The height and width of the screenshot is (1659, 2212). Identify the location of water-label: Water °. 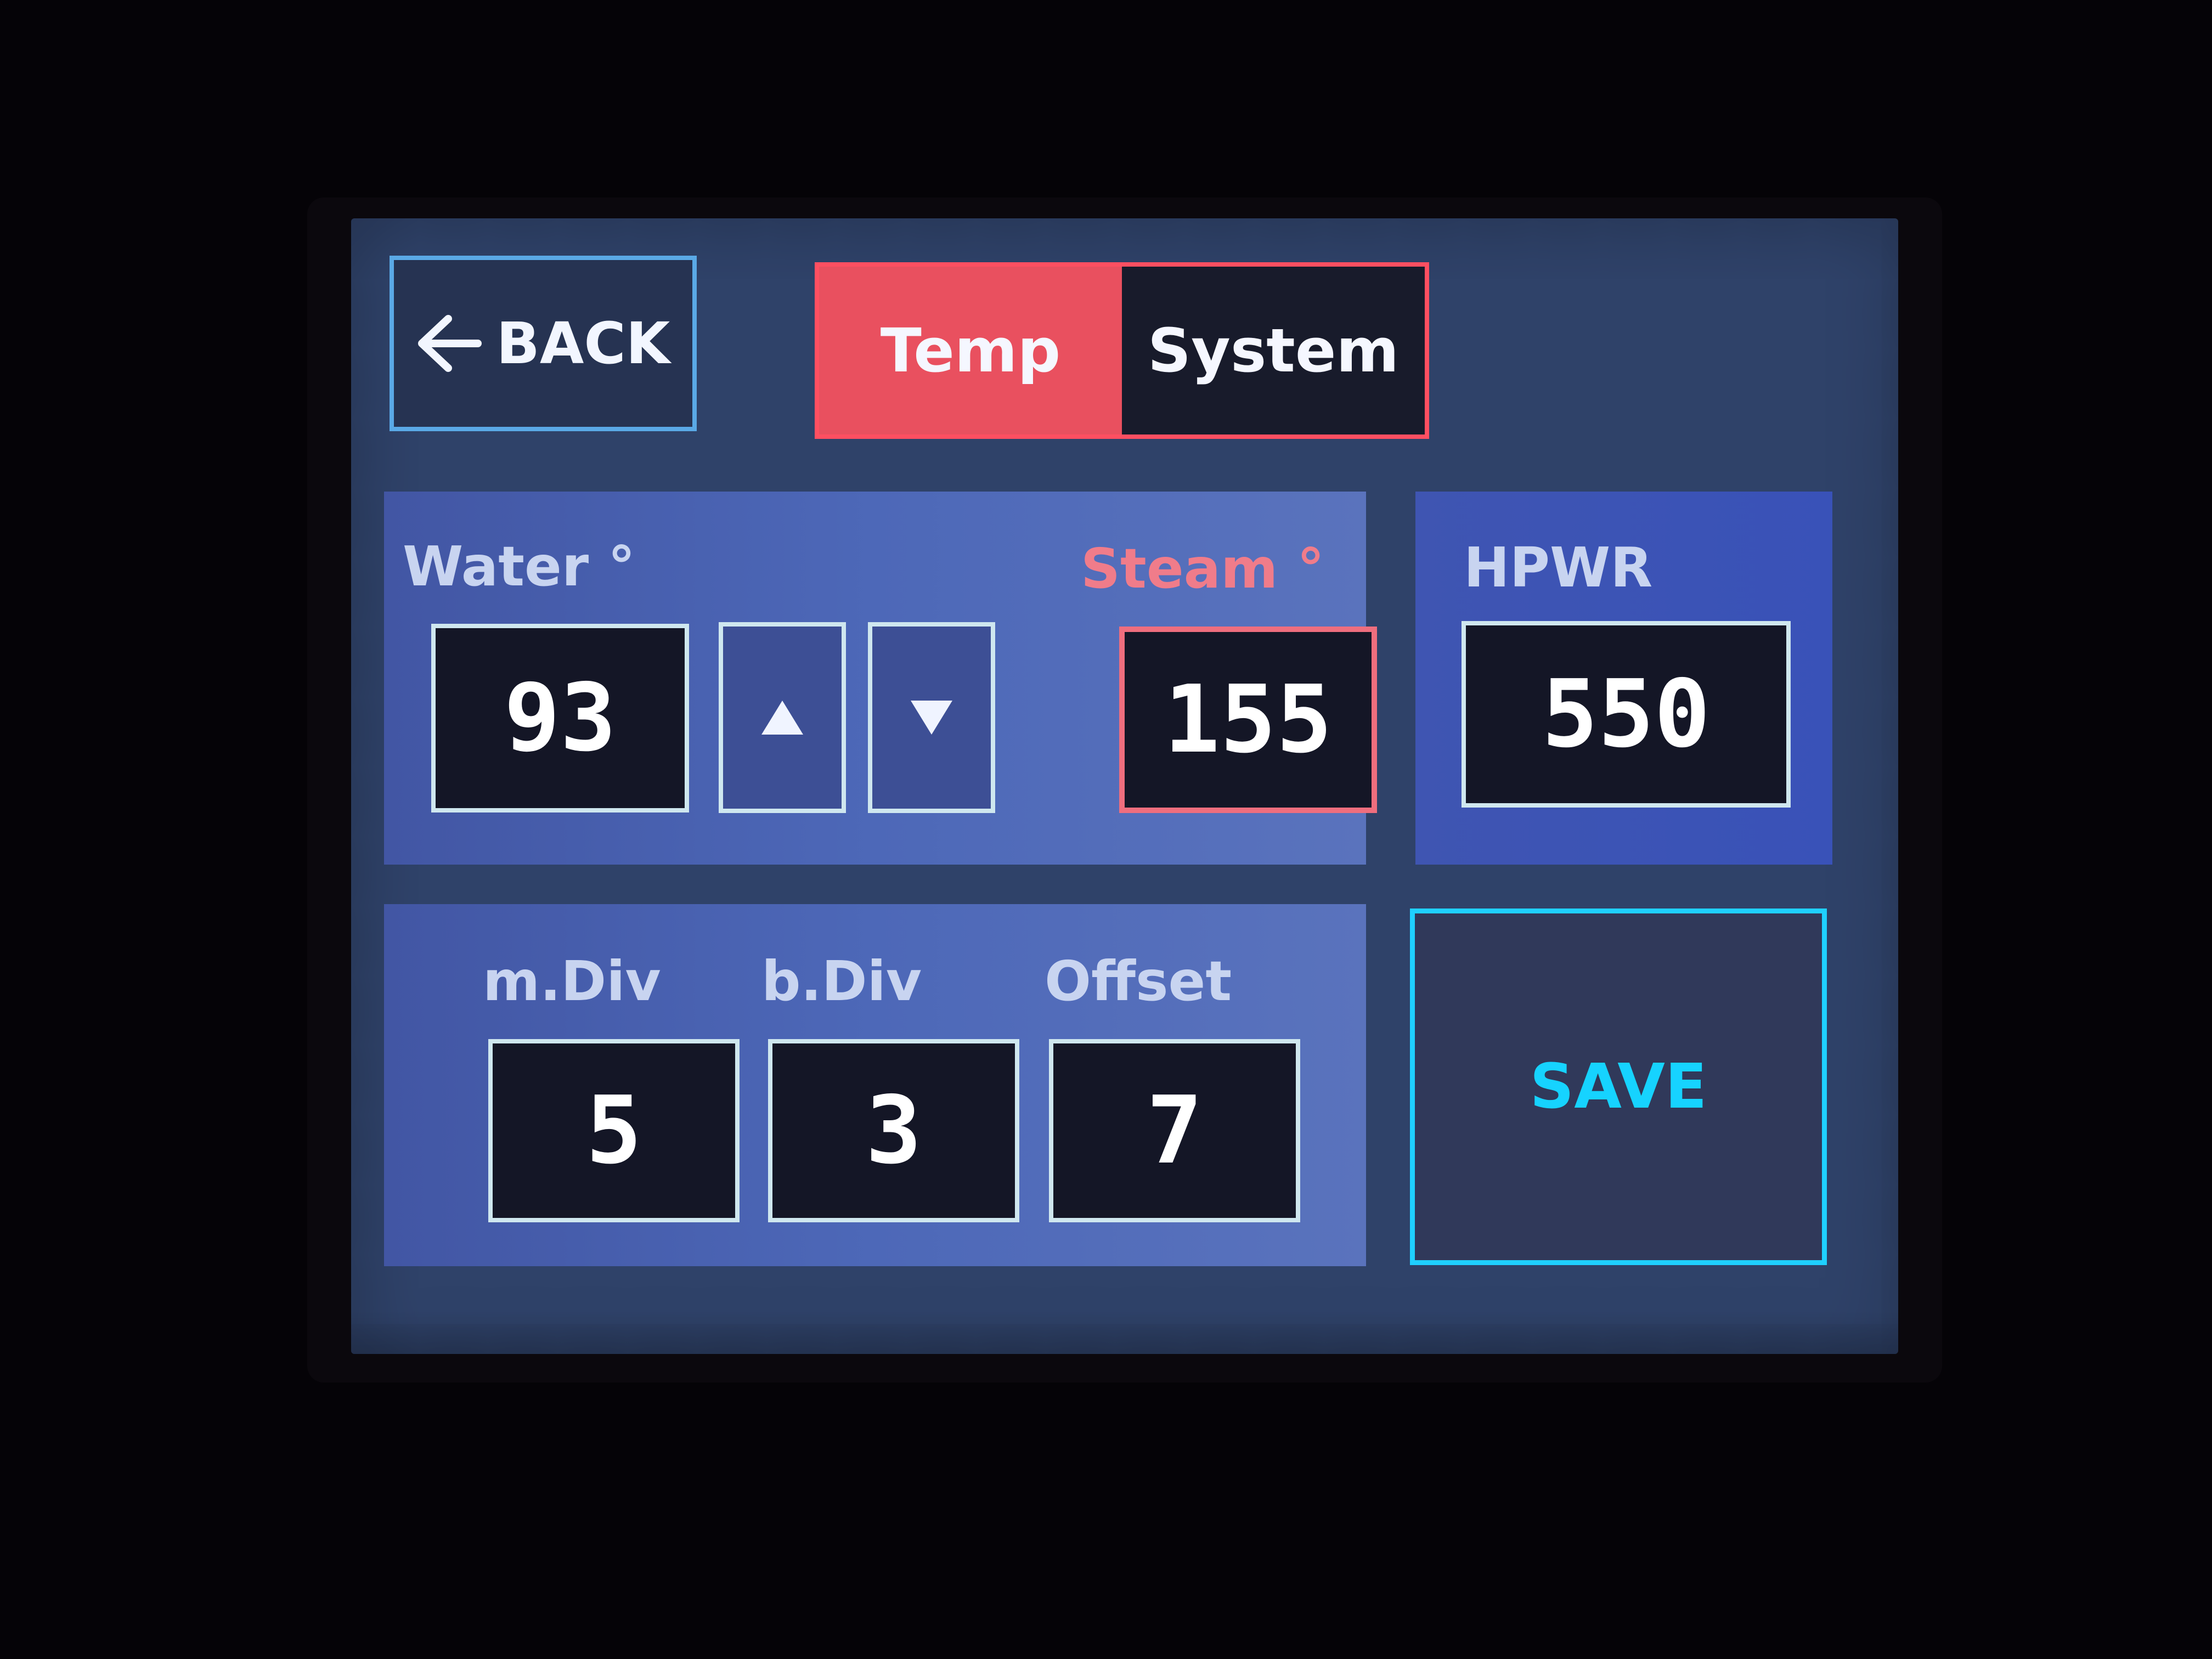
(519, 567).